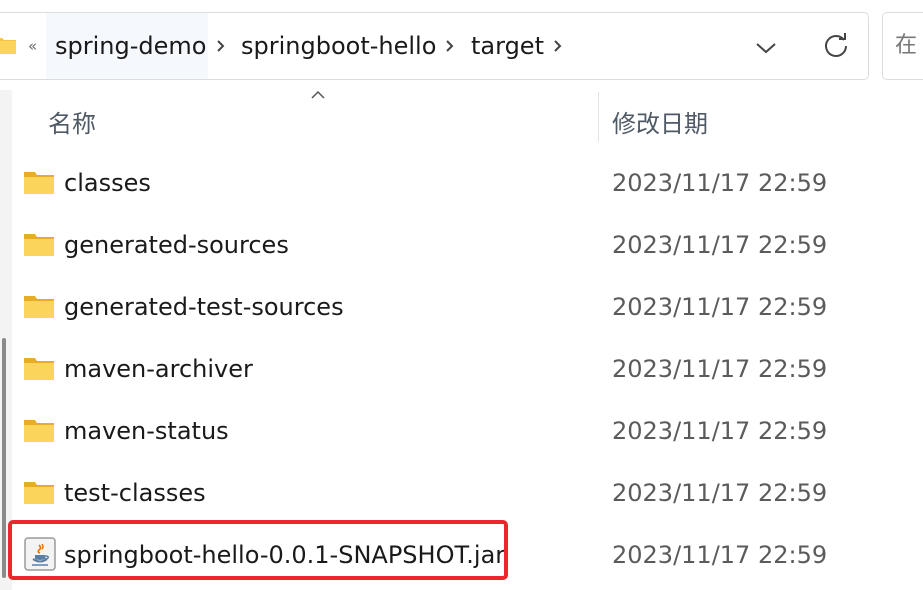 The image size is (923, 590). Describe the element at coordinates (176, 245) in the screenshot. I see `file-name: generated-sources` at that location.